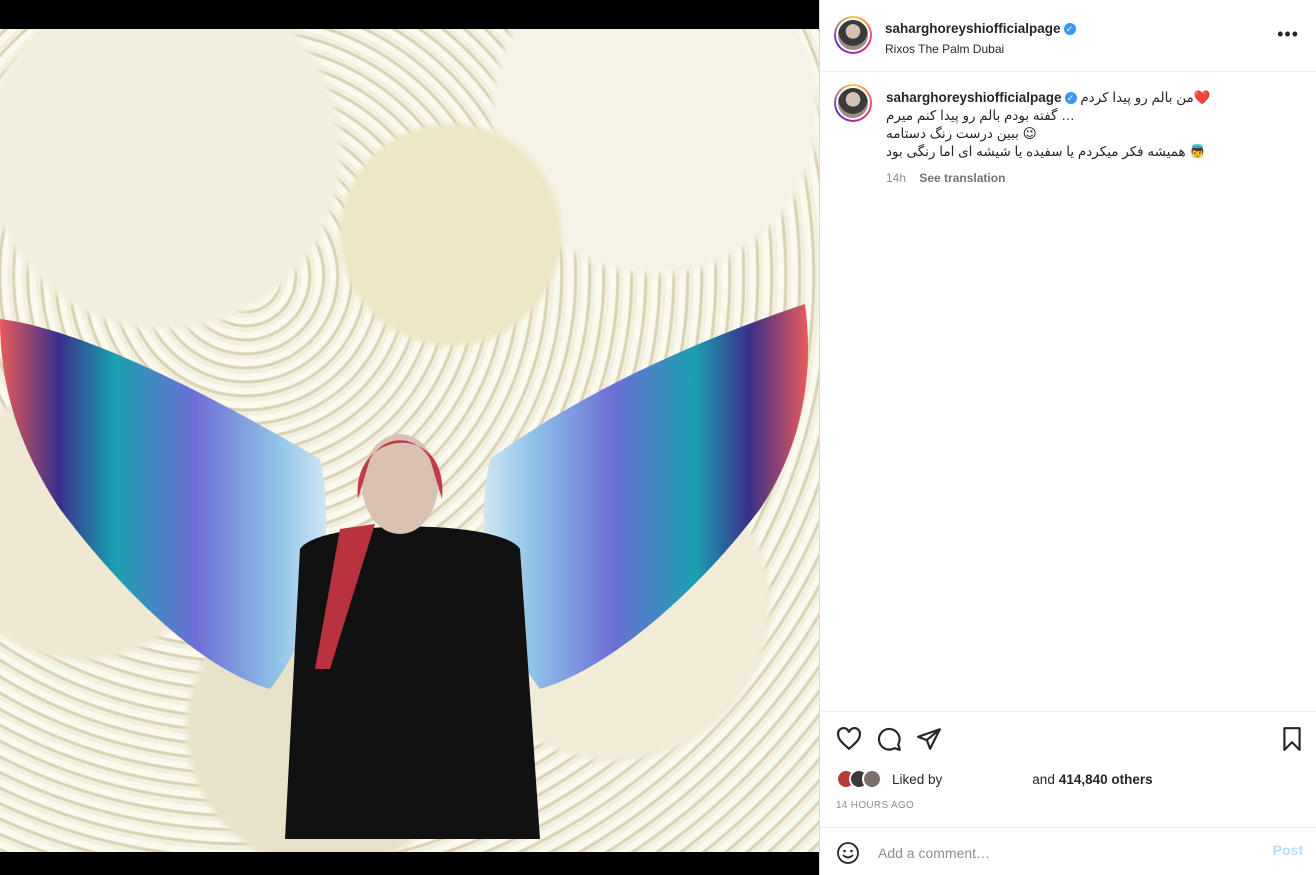  I want to click on comment-input, so click(1068, 853).